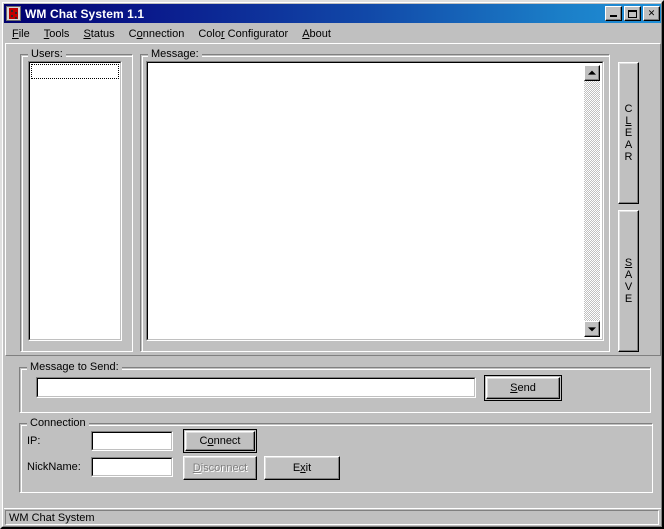 Image resolution: width=664 pixels, height=529 pixels. I want to click on status-bar: WM Chat System, so click(333, 516).